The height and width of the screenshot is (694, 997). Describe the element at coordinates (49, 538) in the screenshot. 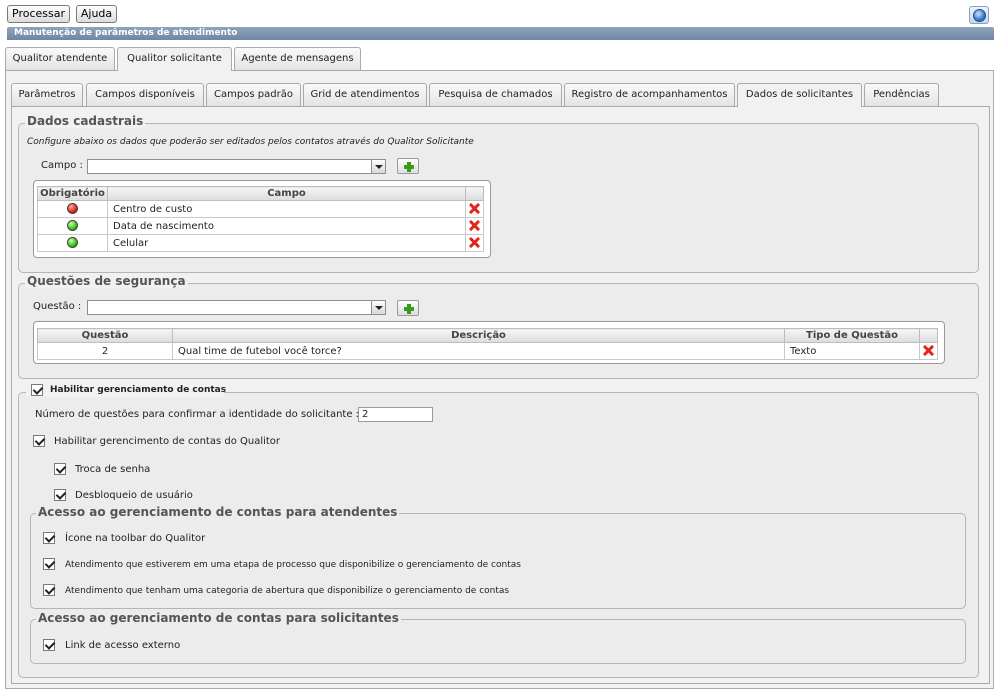

I see `icone-toolbar-checkbox` at that location.